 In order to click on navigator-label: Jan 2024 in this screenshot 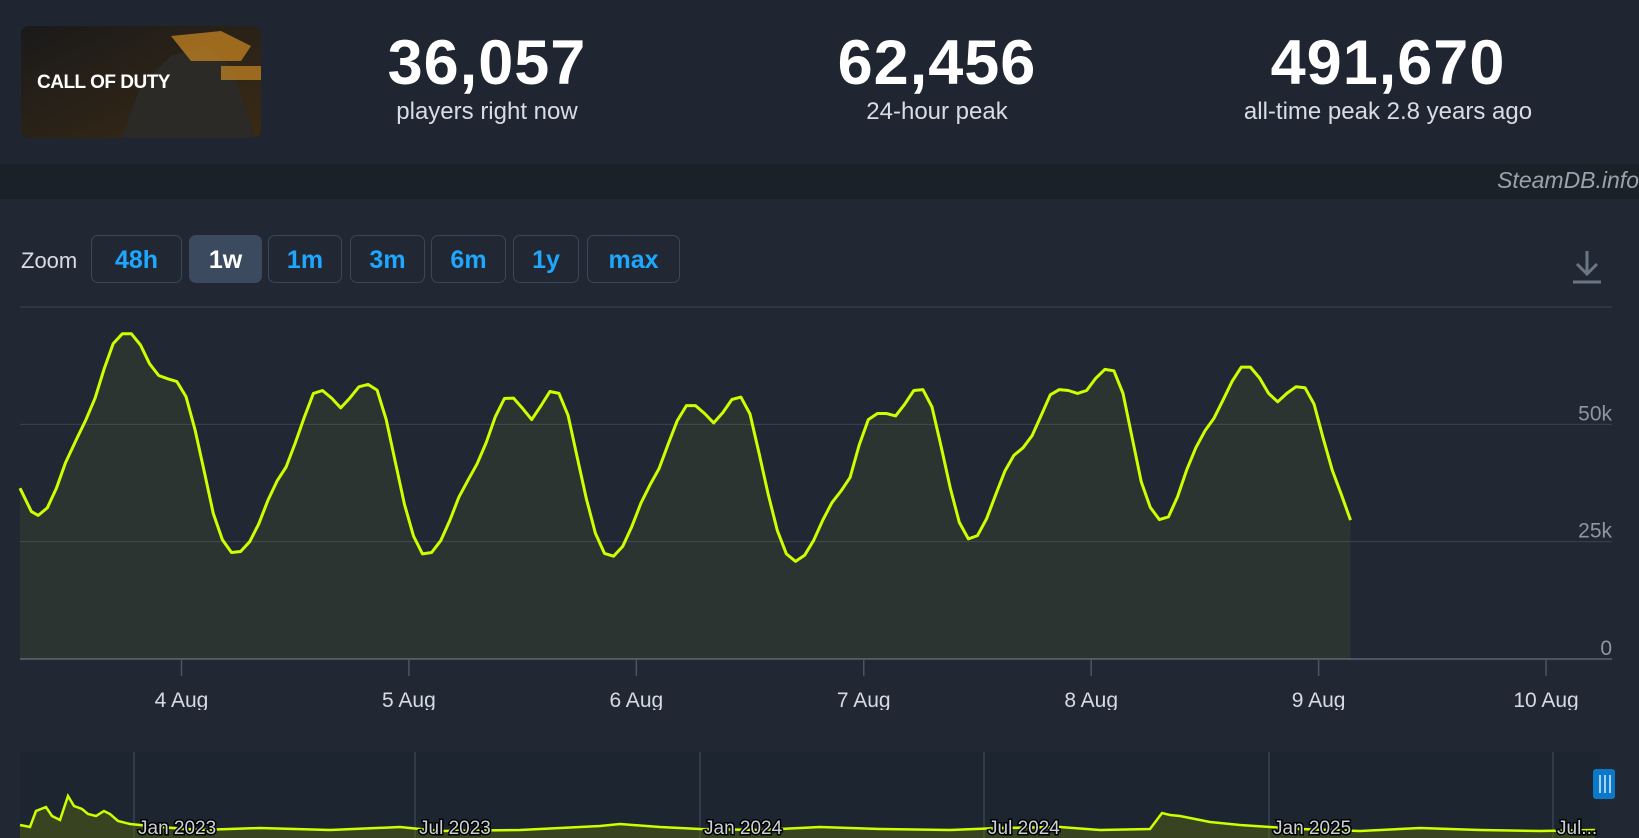, I will do `click(743, 828)`.